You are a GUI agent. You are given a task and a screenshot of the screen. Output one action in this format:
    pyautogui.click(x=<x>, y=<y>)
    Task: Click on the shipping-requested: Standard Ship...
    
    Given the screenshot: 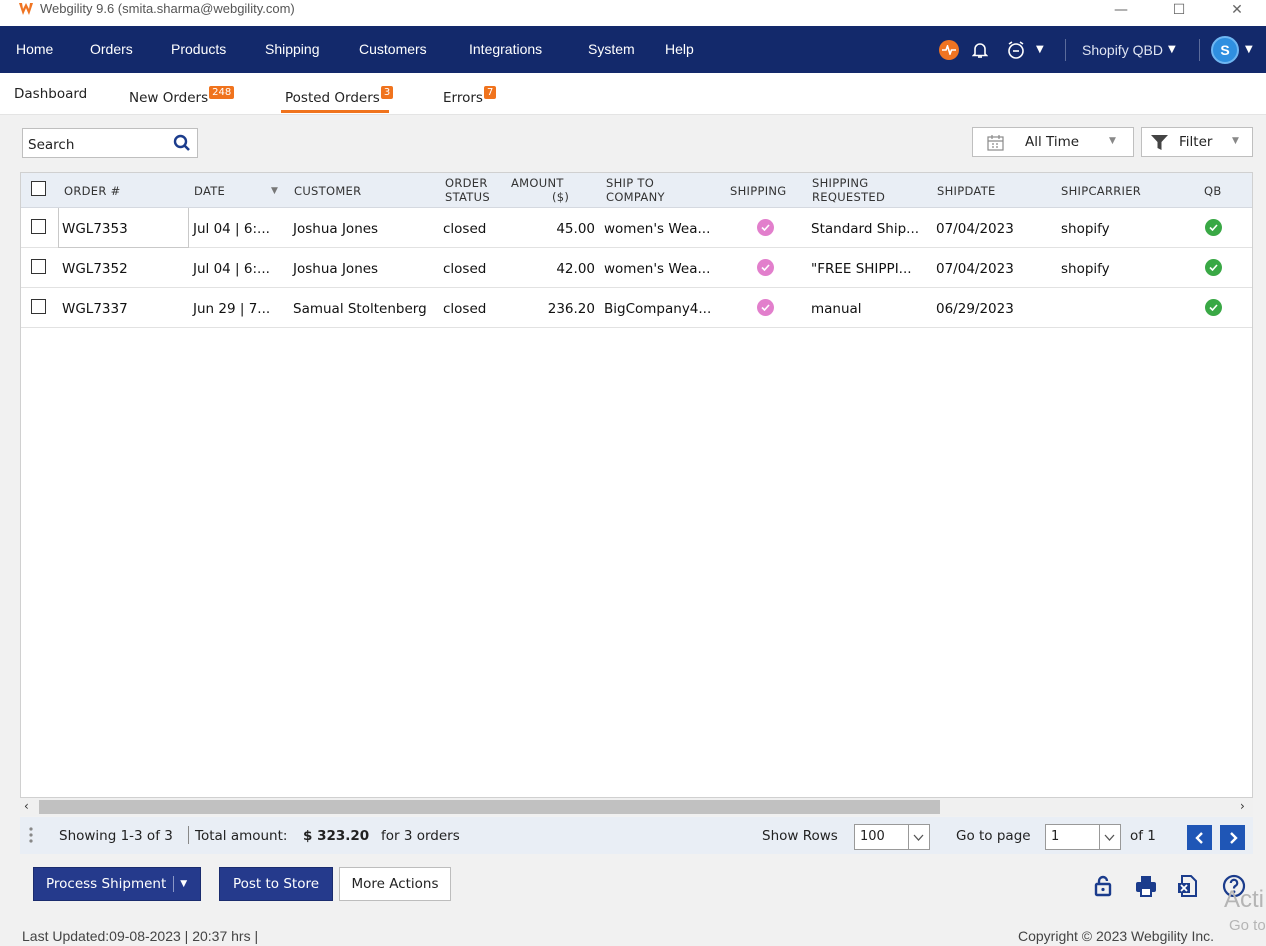 What is the action you would take?
    pyautogui.click(x=865, y=229)
    